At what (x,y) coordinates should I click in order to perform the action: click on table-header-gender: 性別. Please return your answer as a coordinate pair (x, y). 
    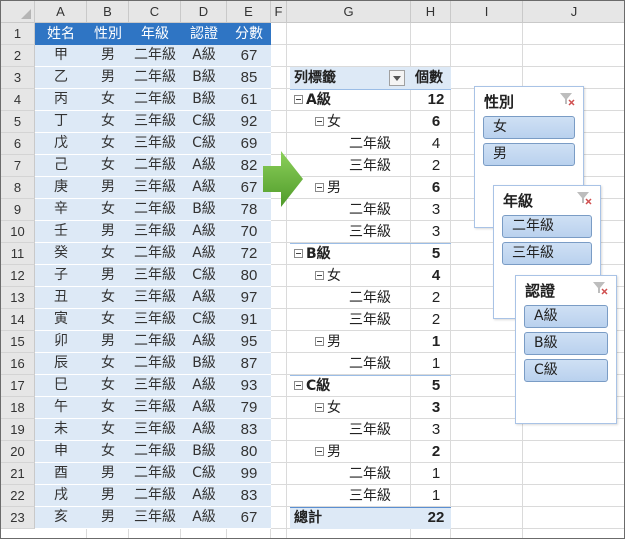
    Looking at the image, I should click on (108, 34).